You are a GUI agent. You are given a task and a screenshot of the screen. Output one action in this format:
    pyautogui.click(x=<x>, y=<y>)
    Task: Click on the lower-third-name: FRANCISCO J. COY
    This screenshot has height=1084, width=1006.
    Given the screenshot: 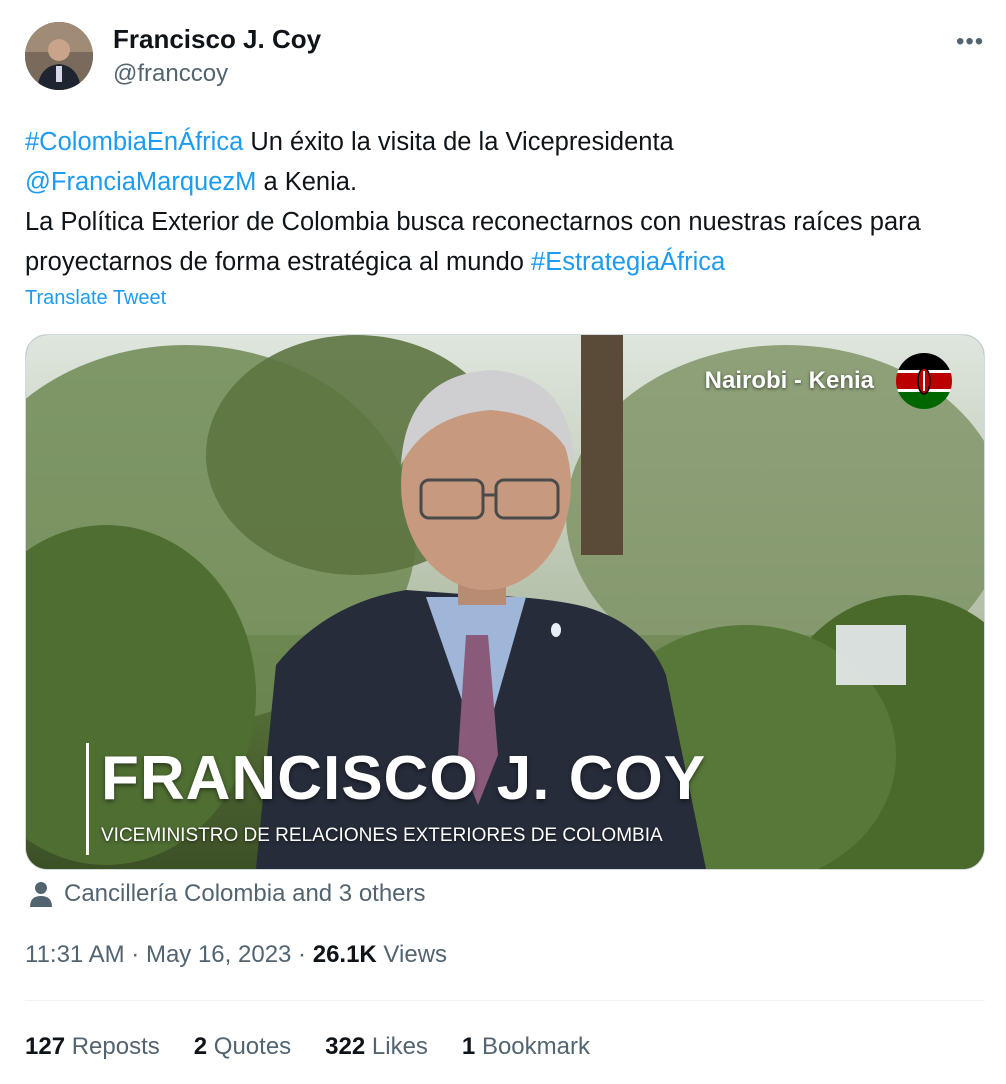 What is the action you would take?
    pyautogui.click(x=404, y=778)
    